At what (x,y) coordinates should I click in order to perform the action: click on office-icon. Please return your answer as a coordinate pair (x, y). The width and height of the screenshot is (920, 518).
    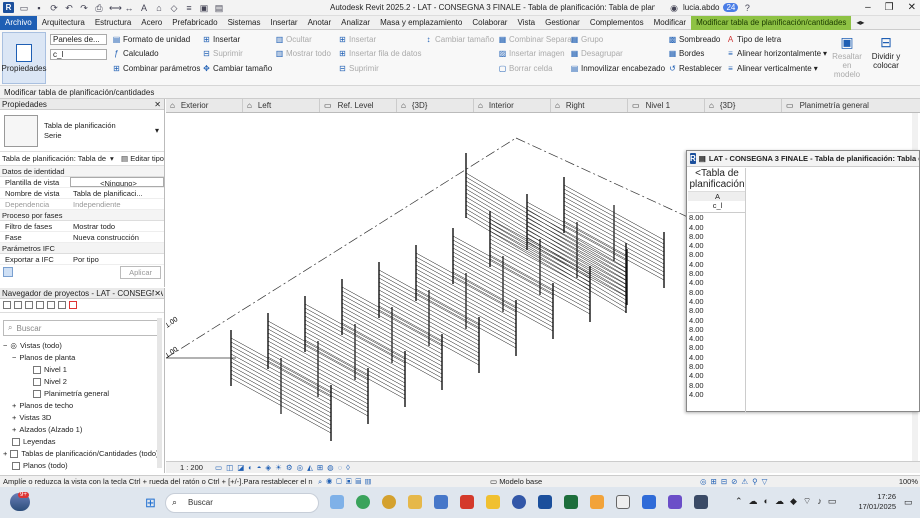
    Looking at the image, I should click on (467, 502).